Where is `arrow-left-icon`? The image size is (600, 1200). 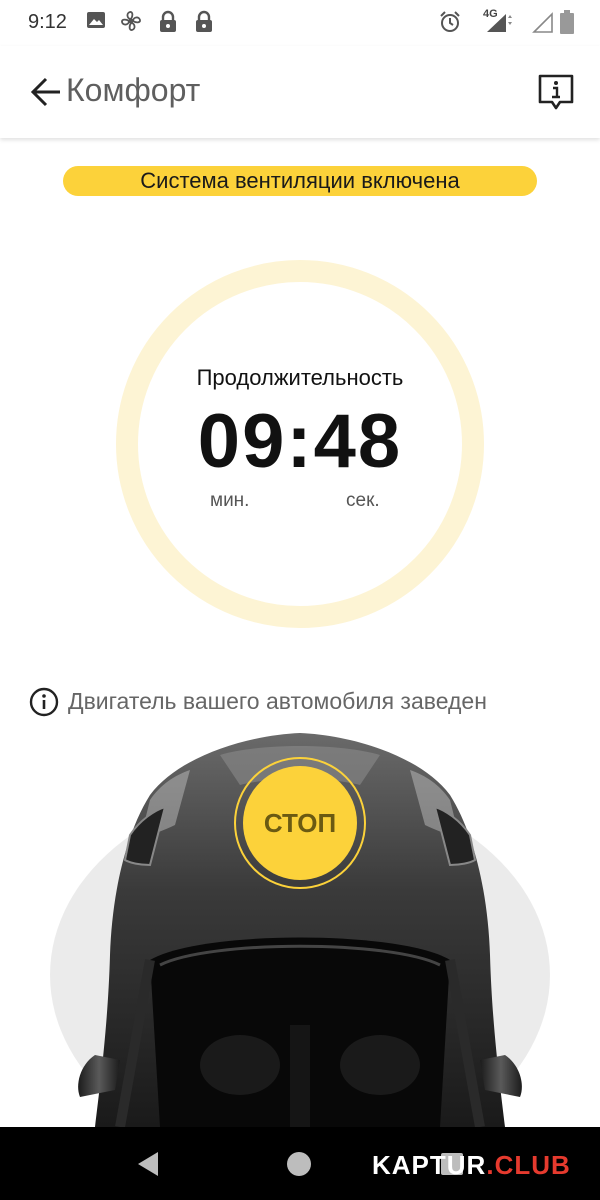
arrow-left-icon is located at coordinates (48, 92).